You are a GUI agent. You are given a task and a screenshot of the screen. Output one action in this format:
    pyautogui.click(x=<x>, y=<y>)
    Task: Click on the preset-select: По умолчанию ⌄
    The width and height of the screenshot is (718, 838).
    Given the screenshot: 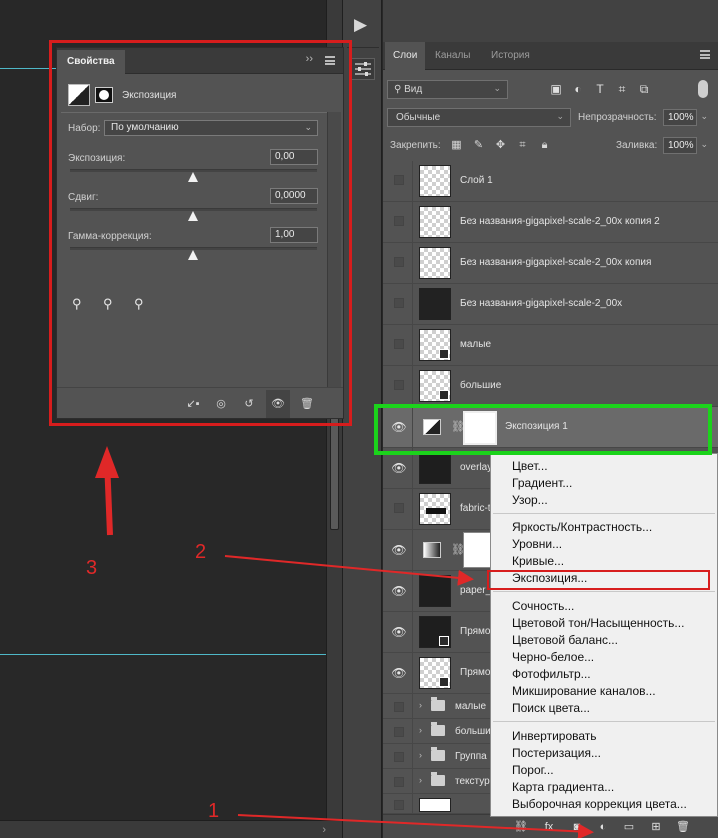 What is the action you would take?
    pyautogui.click(x=211, y=128)
    